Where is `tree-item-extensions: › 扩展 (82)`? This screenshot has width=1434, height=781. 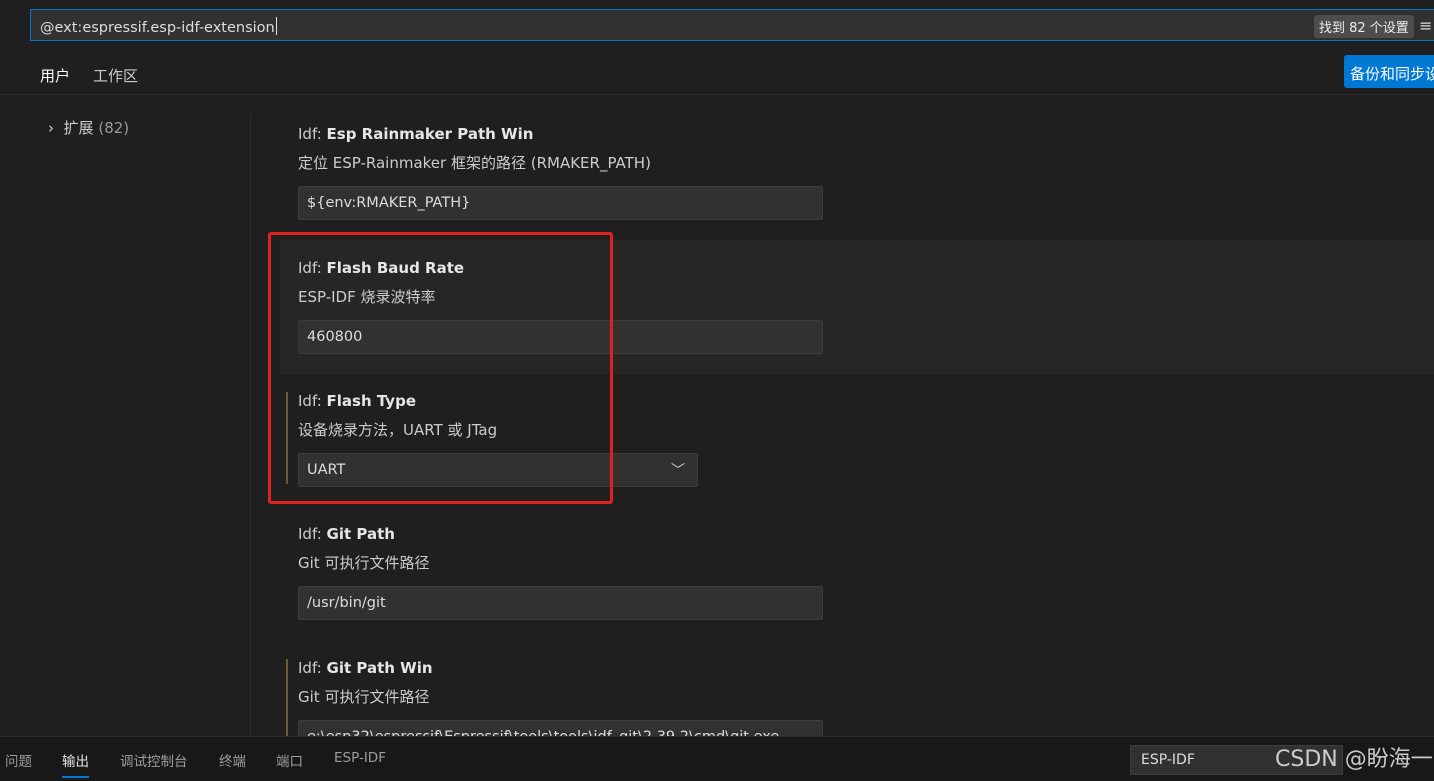
tree-item-extensions: › 扩展 (82) is located at coordinates (88, 127).